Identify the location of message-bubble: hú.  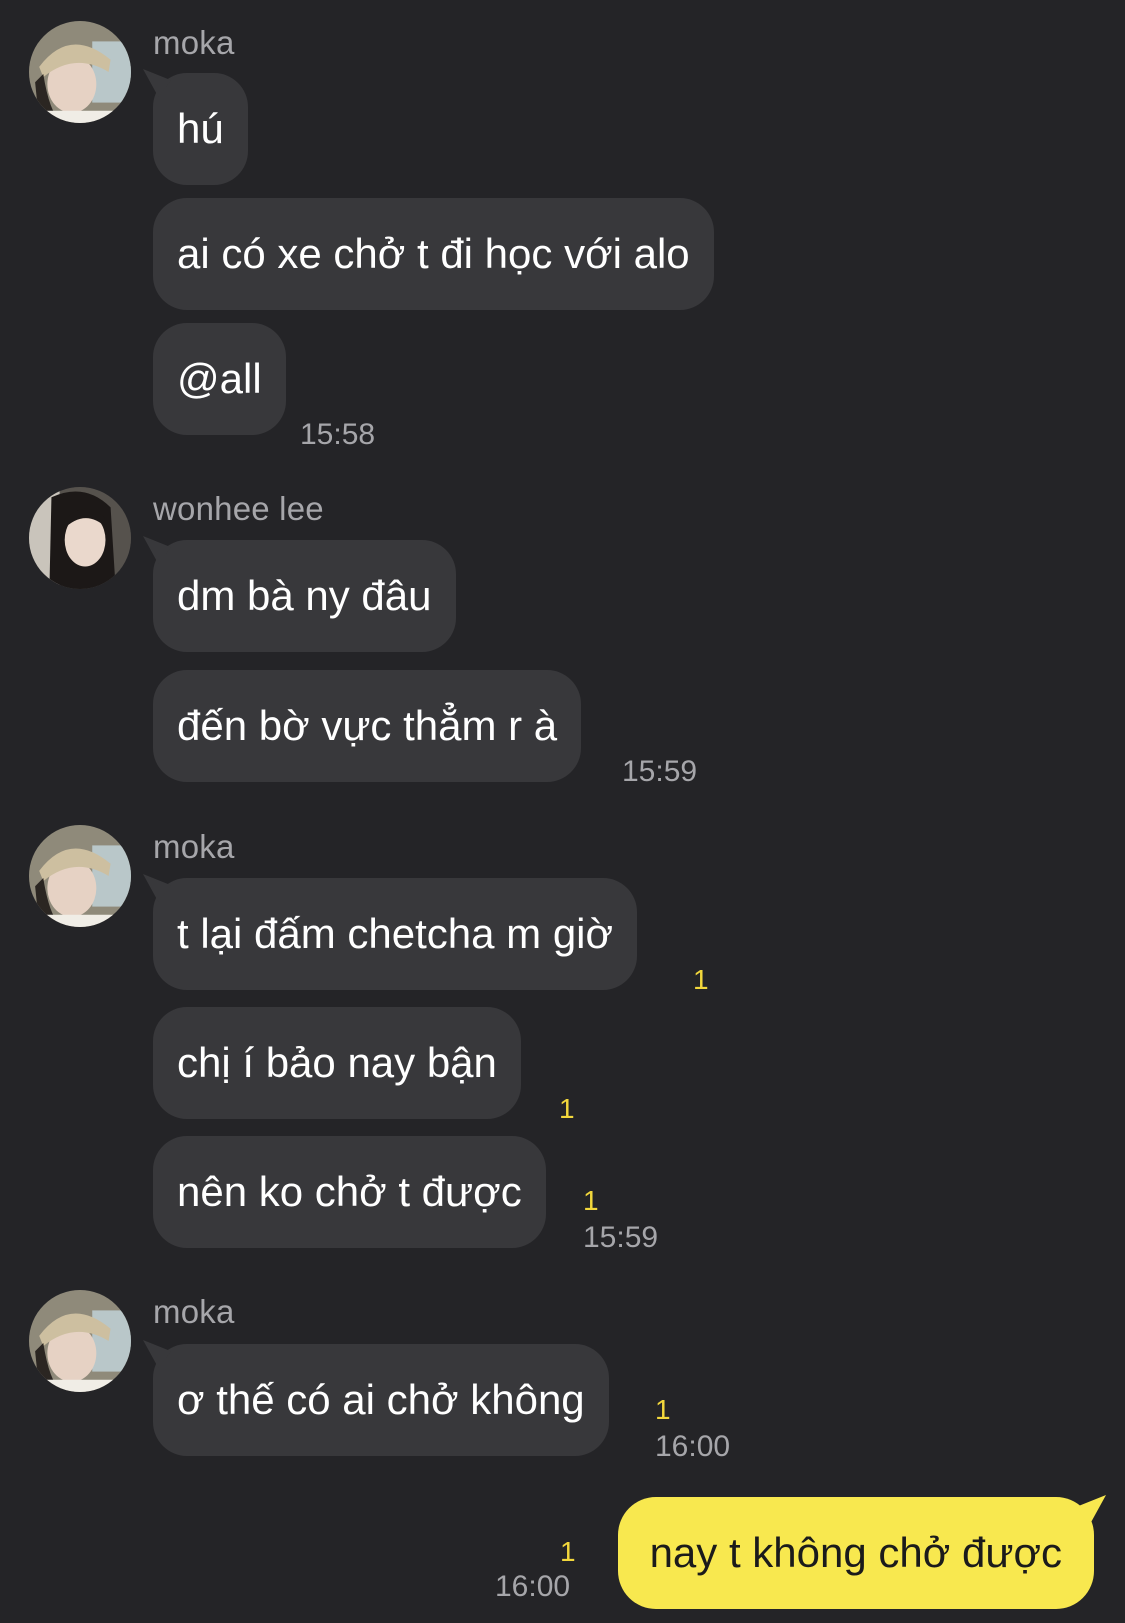
(200, 129).